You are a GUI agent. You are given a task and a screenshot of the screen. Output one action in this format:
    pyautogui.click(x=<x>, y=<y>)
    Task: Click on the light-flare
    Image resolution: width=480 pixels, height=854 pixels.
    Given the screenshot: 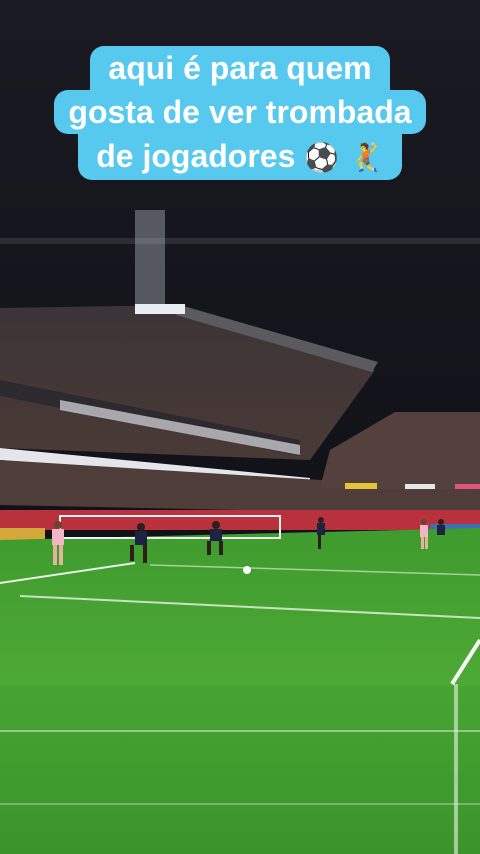 What is the action you would take?
    pyautogui.click(x=150, y=265)
    